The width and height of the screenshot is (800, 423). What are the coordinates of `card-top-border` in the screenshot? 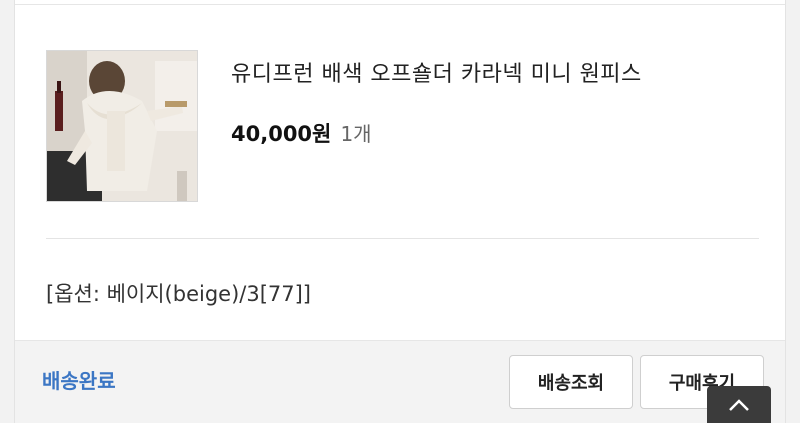 It's located at (400, 2).